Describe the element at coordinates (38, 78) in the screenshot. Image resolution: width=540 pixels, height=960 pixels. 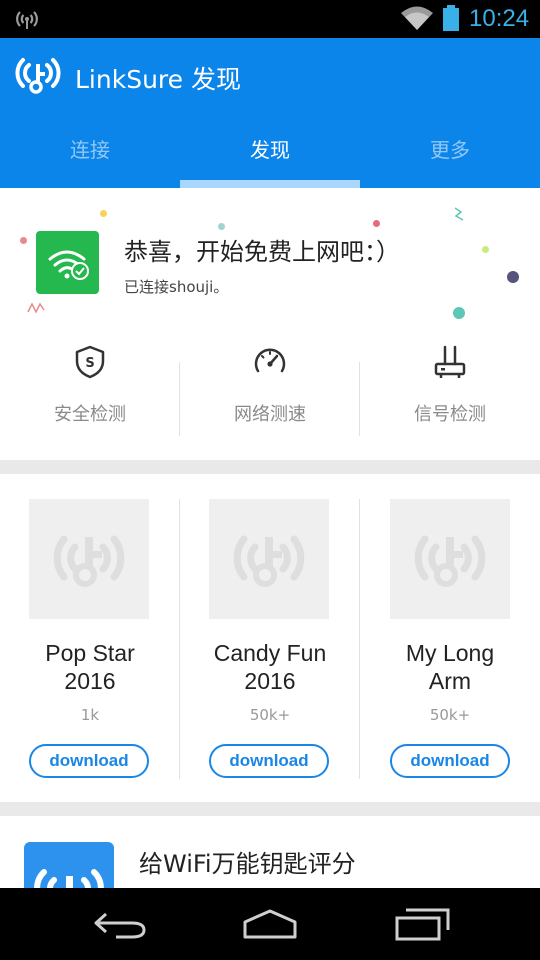
I see `linksure-logo-icon` at that location.